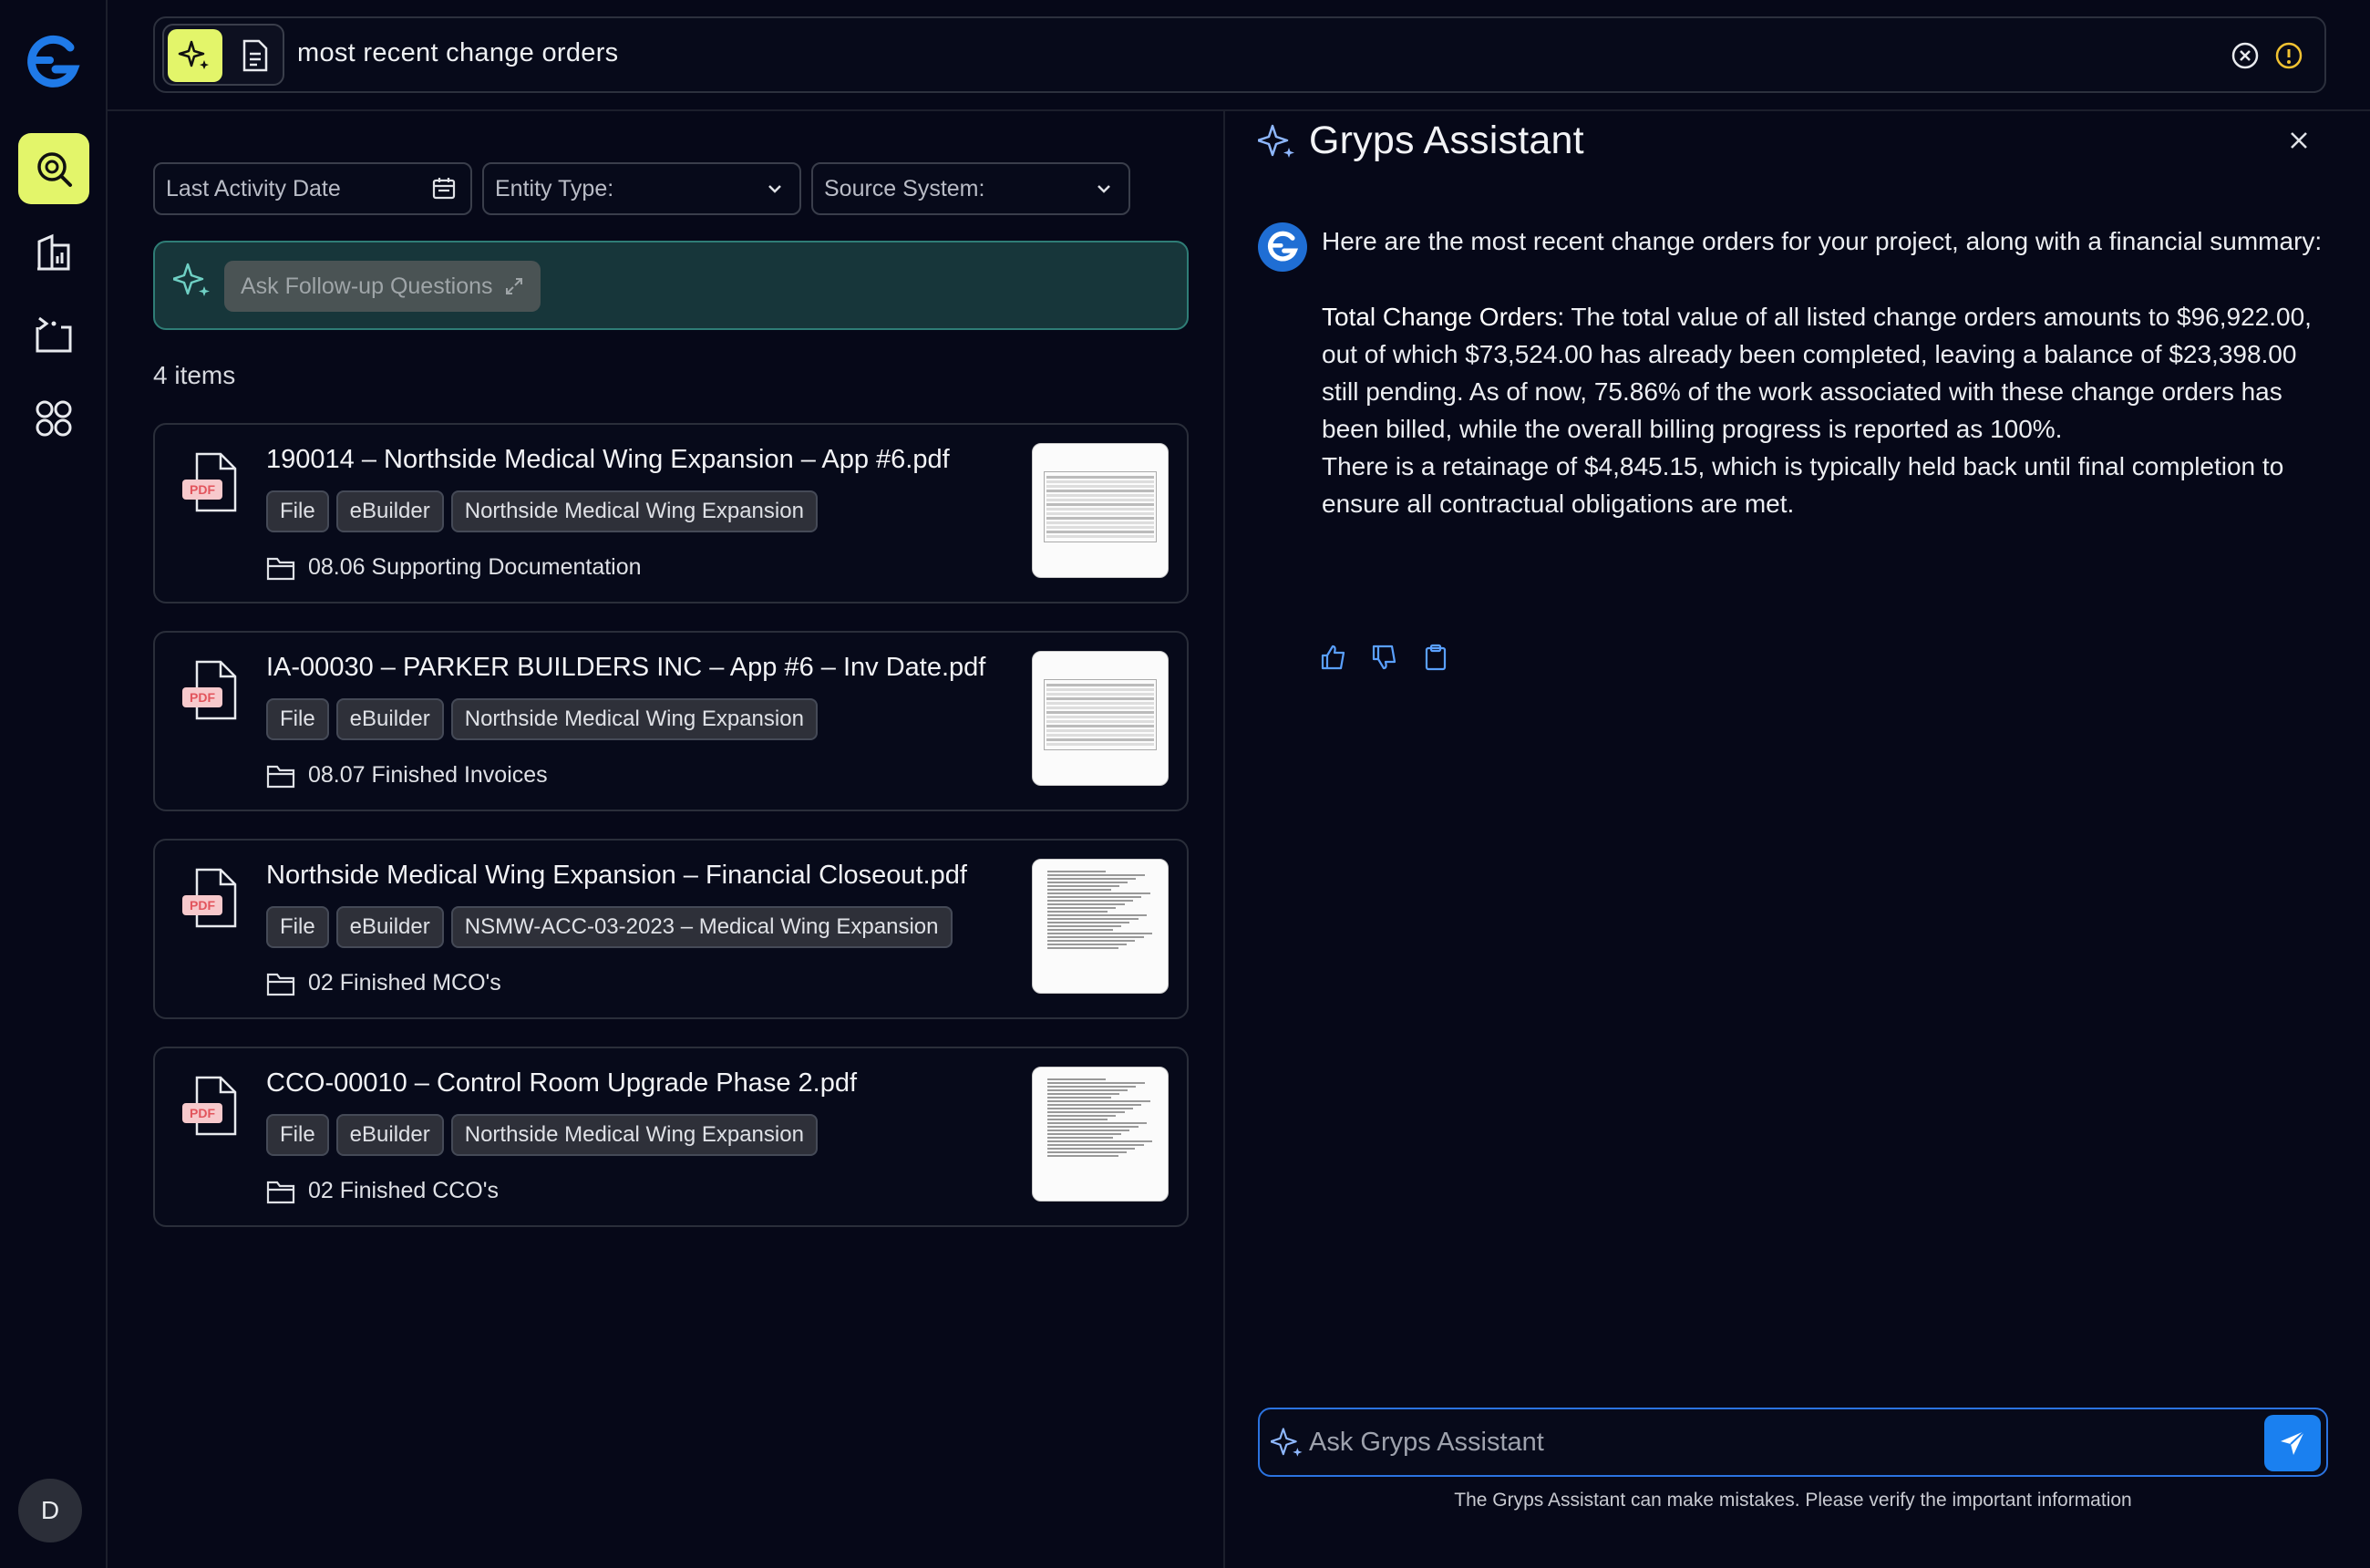 Image resolution: width=2370 pixels, height=1568 pixels. I want to click on assistant-input-placeholder: Ask Gryps Assistant, so click(1426, 1443).